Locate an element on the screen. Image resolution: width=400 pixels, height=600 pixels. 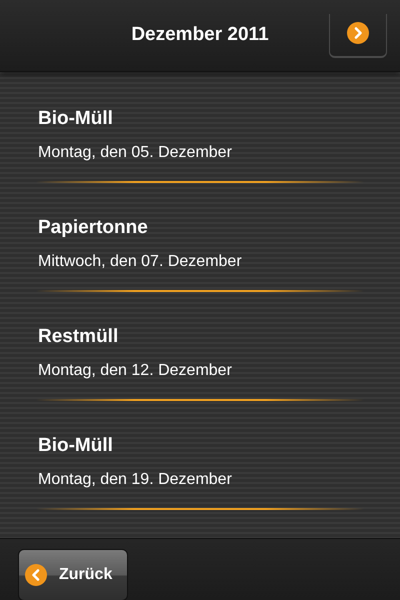
waste-type: Restmüll is located at coordinates (79, 337).